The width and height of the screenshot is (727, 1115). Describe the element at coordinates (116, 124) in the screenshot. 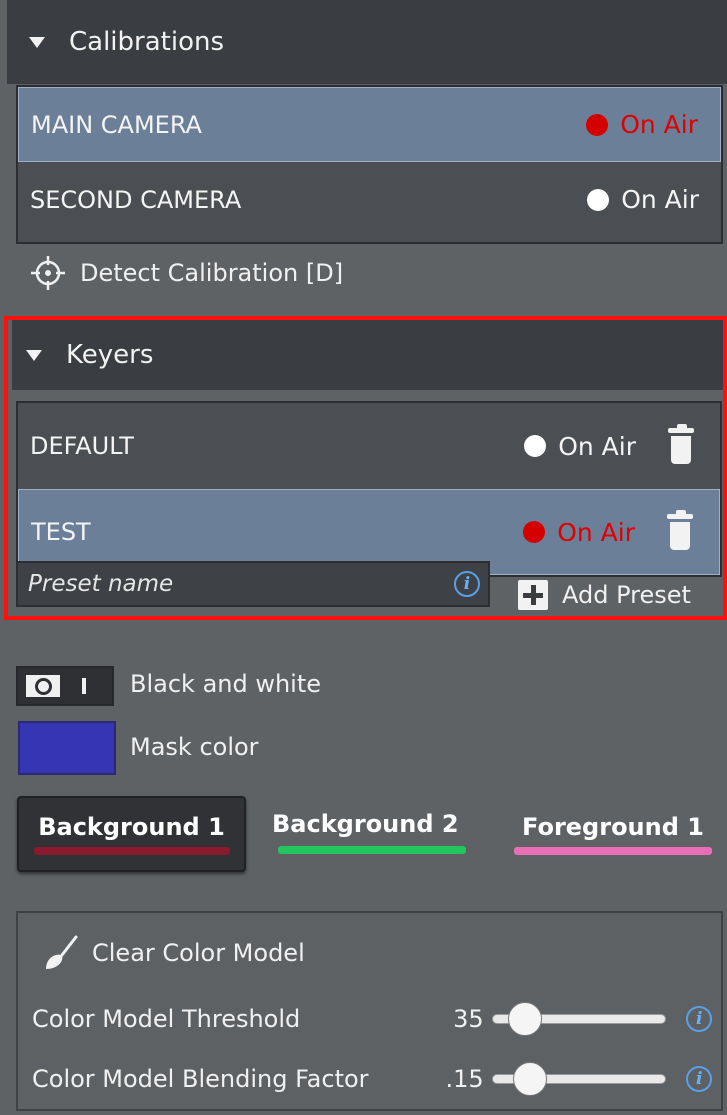

I see `calibration-name: MAIN CAMERA` at that location.